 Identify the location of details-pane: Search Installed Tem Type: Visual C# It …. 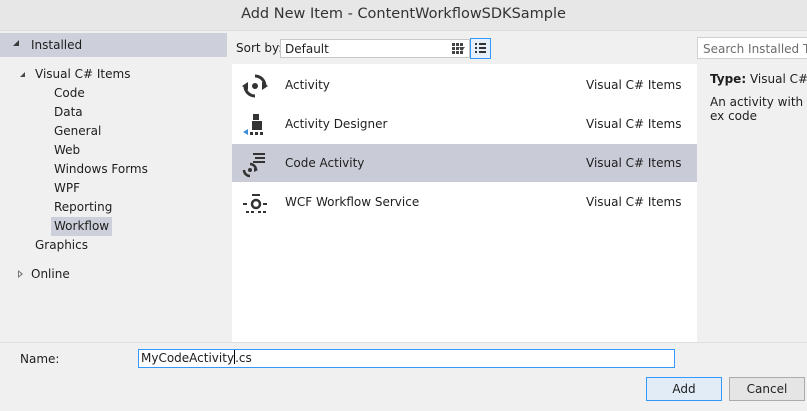
(752, 186).